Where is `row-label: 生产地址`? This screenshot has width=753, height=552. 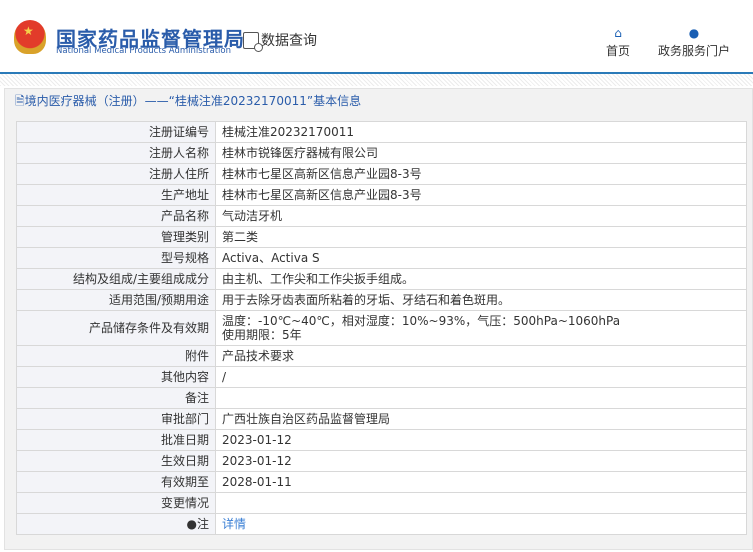
row-label: 生产地址 is located at coordinates (116, 195).